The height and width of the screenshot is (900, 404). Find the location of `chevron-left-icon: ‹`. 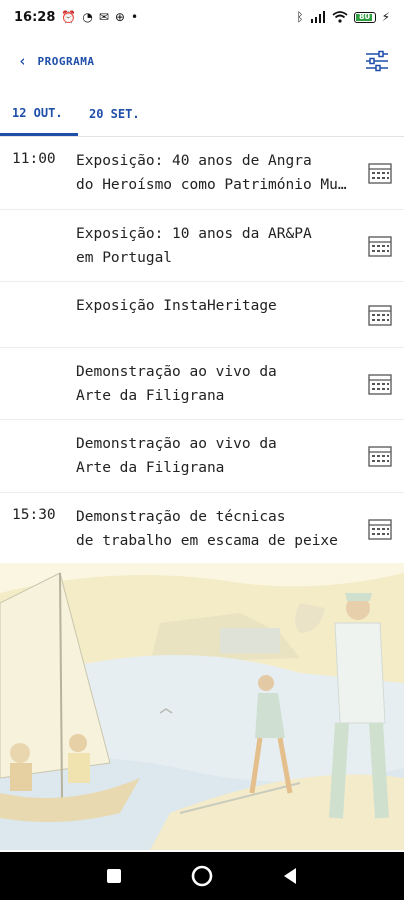

chevron-left-icon: ‹ is located at coordinates (23, 61).